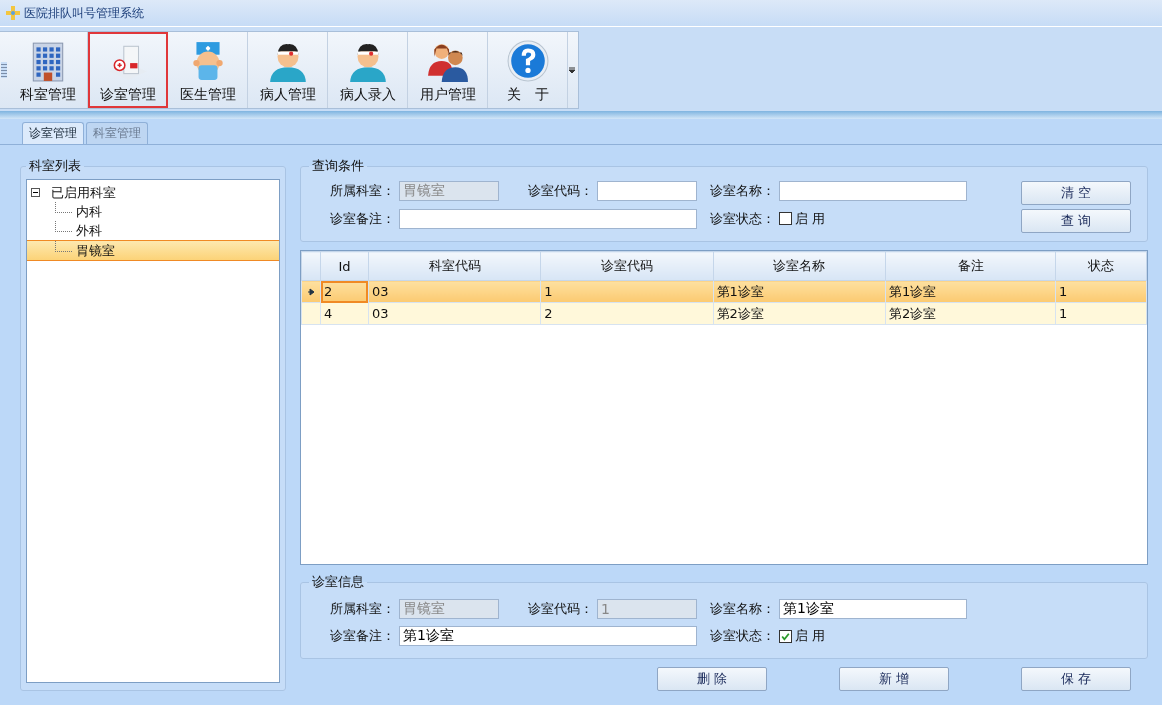  I want to click on row-pointer-icon, so click(311, 291).